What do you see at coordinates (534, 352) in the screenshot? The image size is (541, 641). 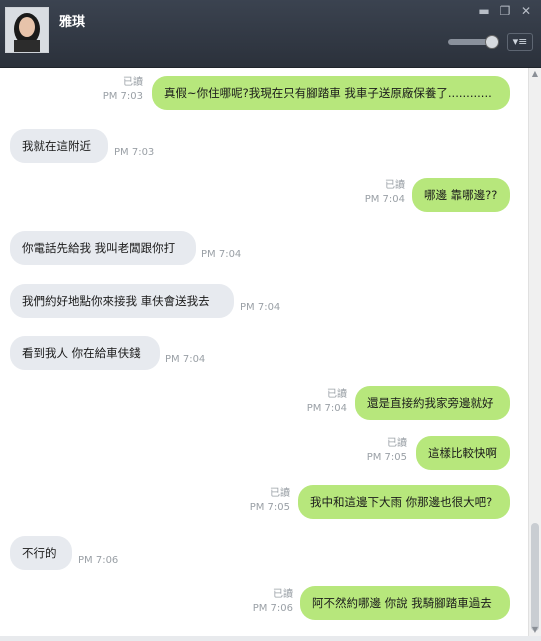 I see `chat-scrollbar: ▲ ▼` at bounding box center [534, 352].